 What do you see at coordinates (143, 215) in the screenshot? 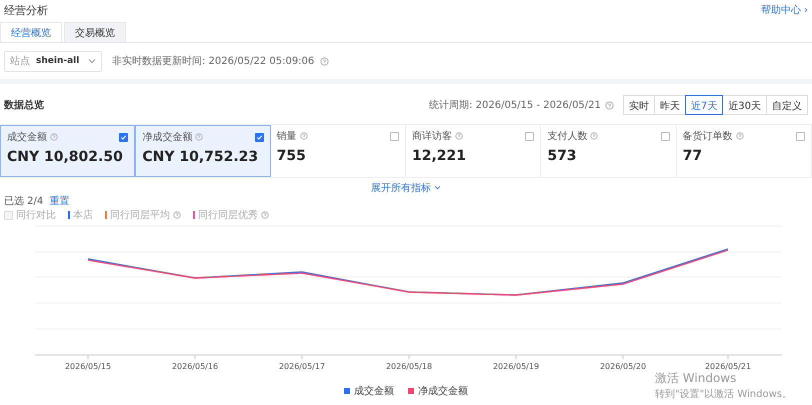
I see `compare-legend-item: 同行同层平均` at bounding box center [143, 215].